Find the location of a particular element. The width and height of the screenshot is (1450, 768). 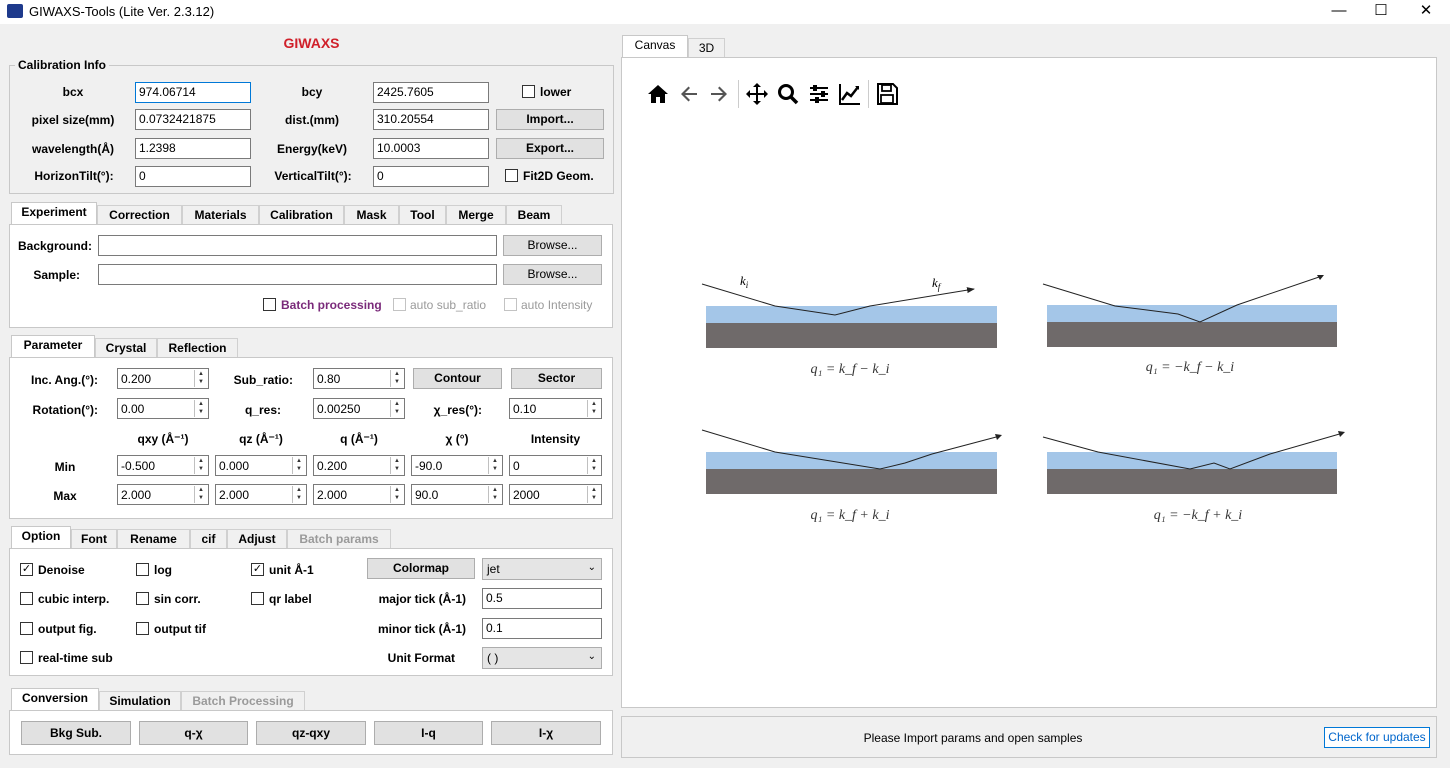

log-checkbox is located at coordinates (142, 569).